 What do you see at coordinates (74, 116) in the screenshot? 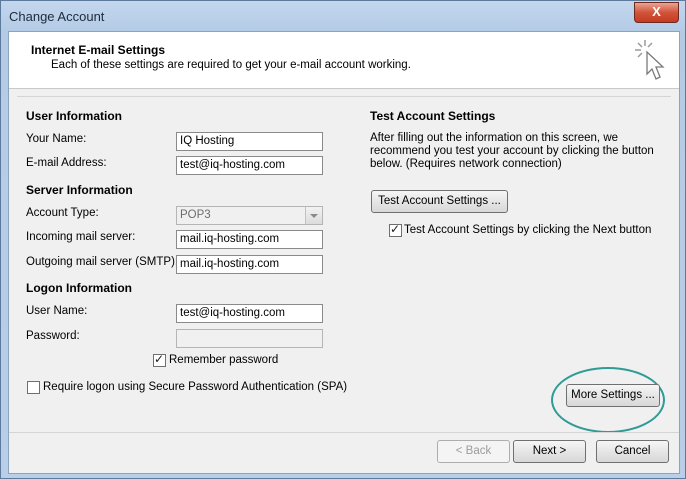
I see `user-info-heading: User Information` at bounding box center [74, 116].